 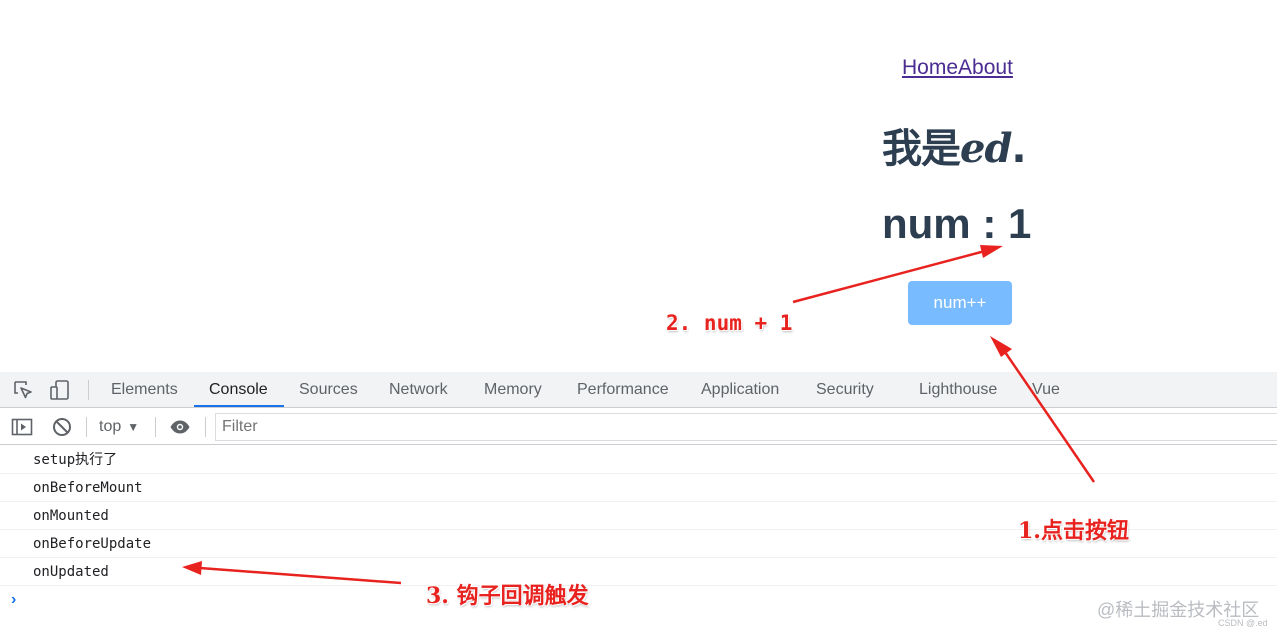 I want to click on page-title: 我是ed., so click(x=954, y=145).